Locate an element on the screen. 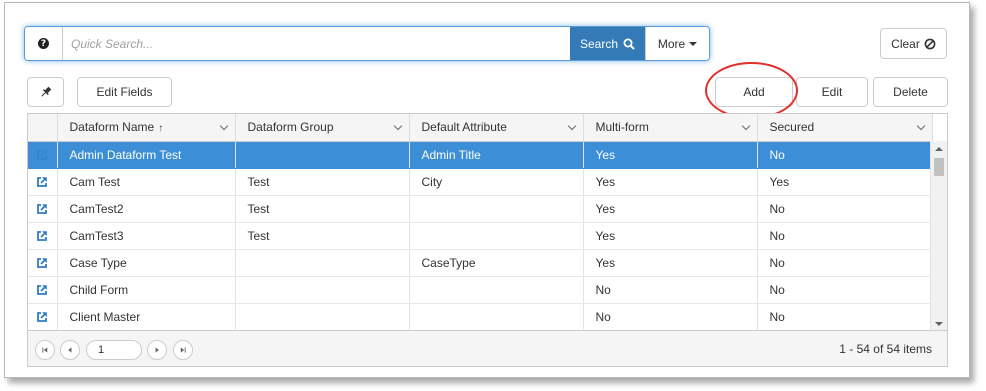  table-row: Case Type CaseType Yes No is located at coordinates (480, 263).